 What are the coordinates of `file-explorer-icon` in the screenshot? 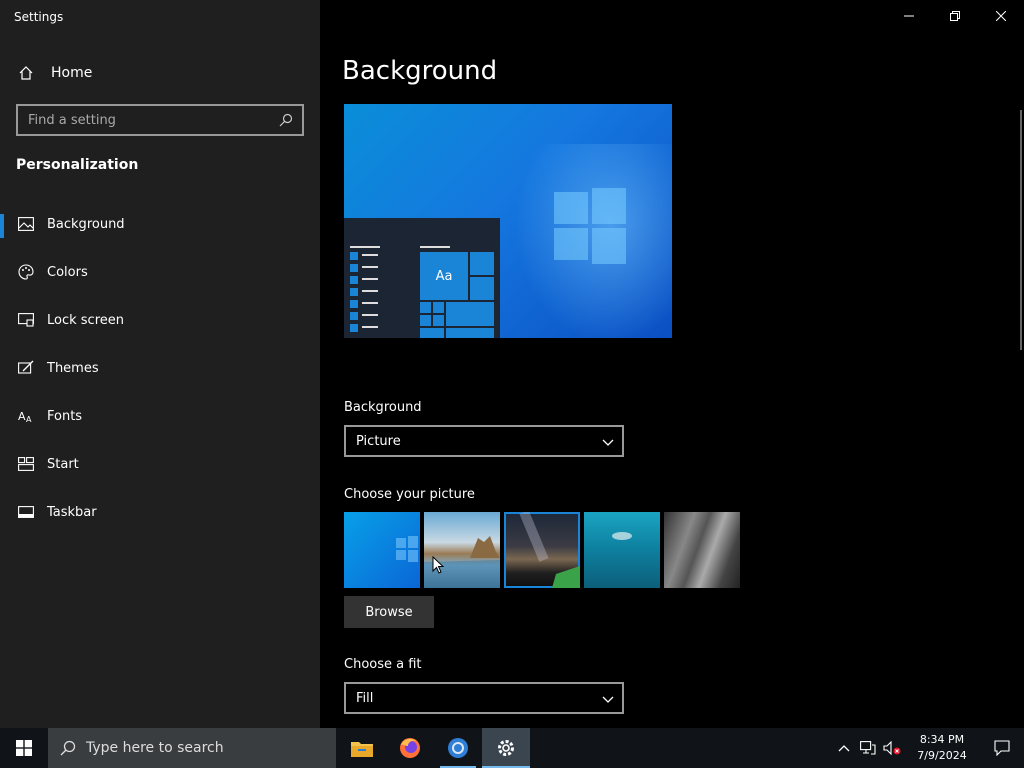 It's located at (362, 749).